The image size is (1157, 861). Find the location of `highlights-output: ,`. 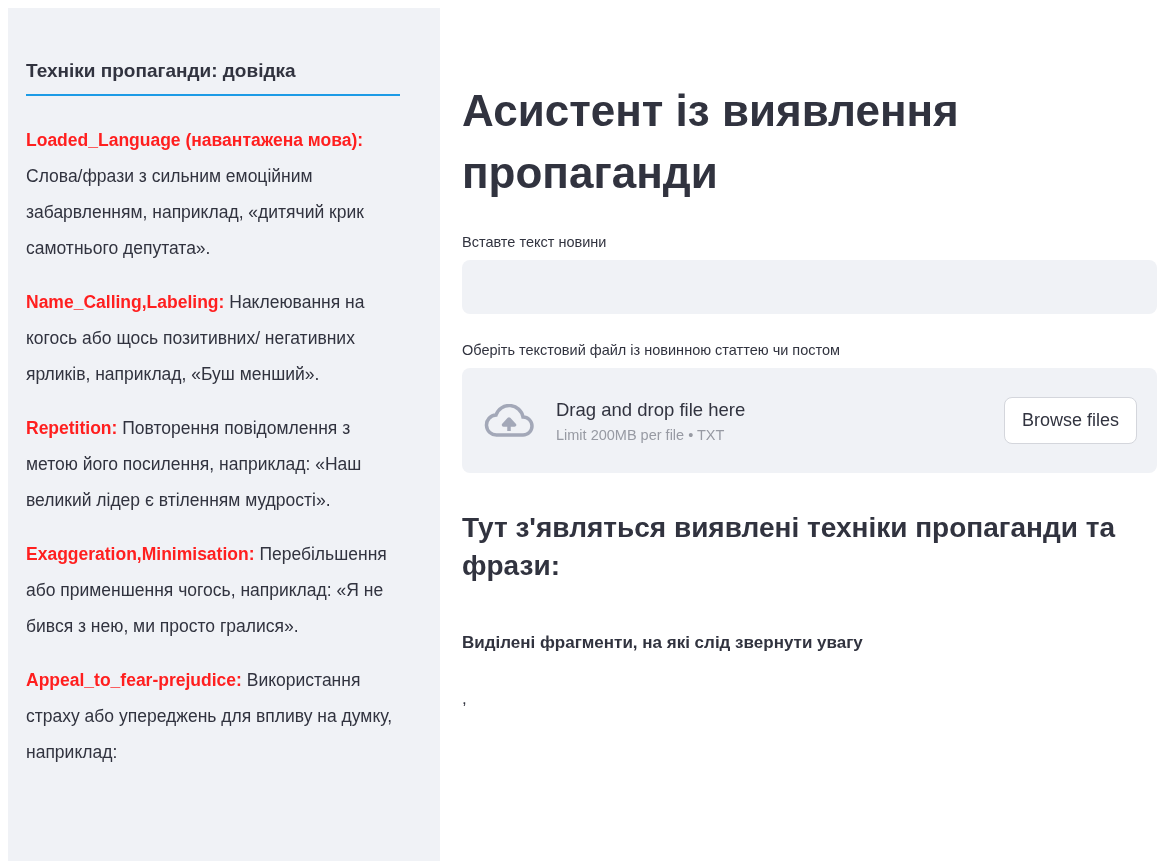

highlights-output: , is located at coordinates (465, 699).